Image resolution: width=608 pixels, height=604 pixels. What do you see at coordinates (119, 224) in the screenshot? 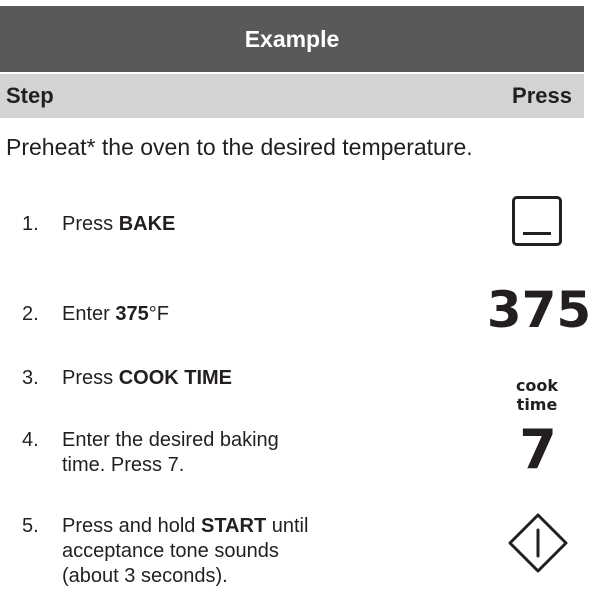
I see `step-text: Press BAKE` at bounding box center [119, 224].